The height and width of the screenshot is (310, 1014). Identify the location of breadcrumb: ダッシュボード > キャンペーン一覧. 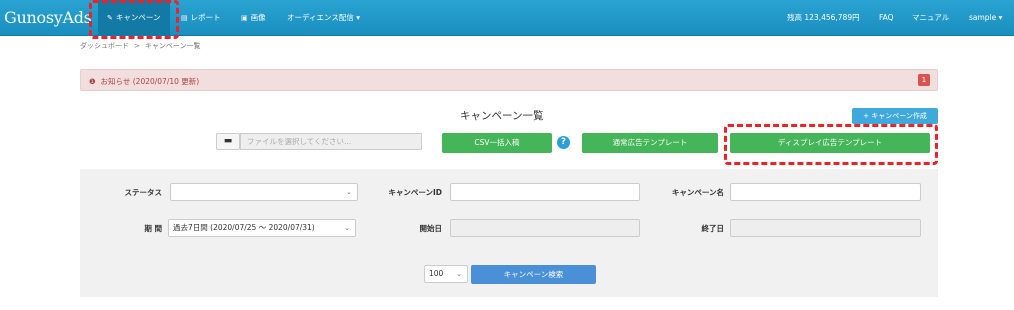
(140, 46).